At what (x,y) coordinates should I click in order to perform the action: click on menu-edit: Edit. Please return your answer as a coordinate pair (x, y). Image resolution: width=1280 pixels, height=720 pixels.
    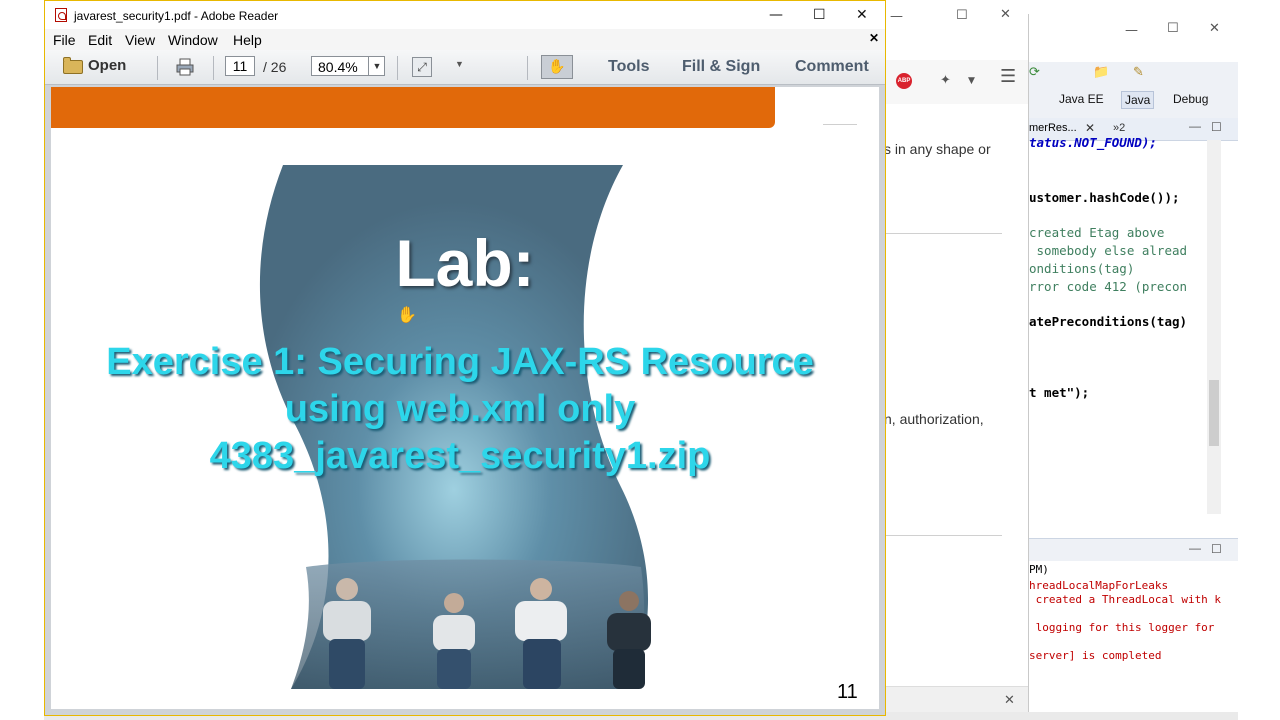
    Looking at the image, I should click on (100, 40).